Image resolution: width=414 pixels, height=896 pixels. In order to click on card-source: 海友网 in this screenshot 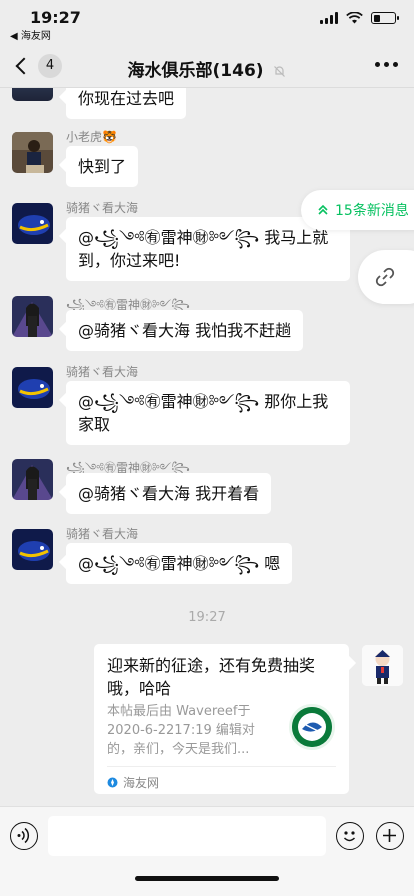, I will do `click(133, 782)`.